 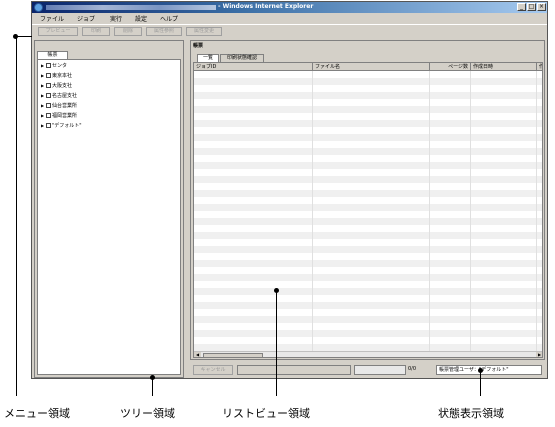 I want to click on progress-count: 0/0, so click(x=412, y=369).